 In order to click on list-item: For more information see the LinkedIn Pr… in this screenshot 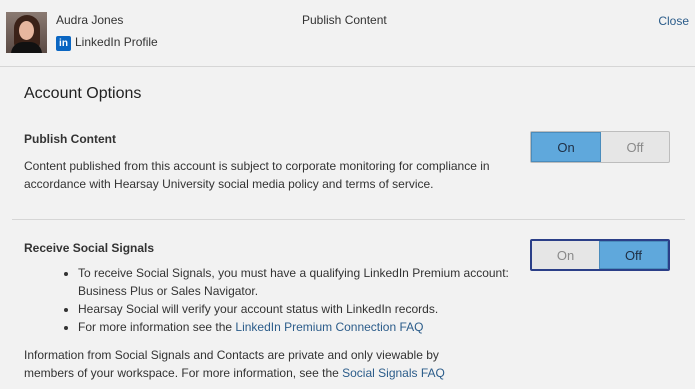, I will do `click(298, 327)`.